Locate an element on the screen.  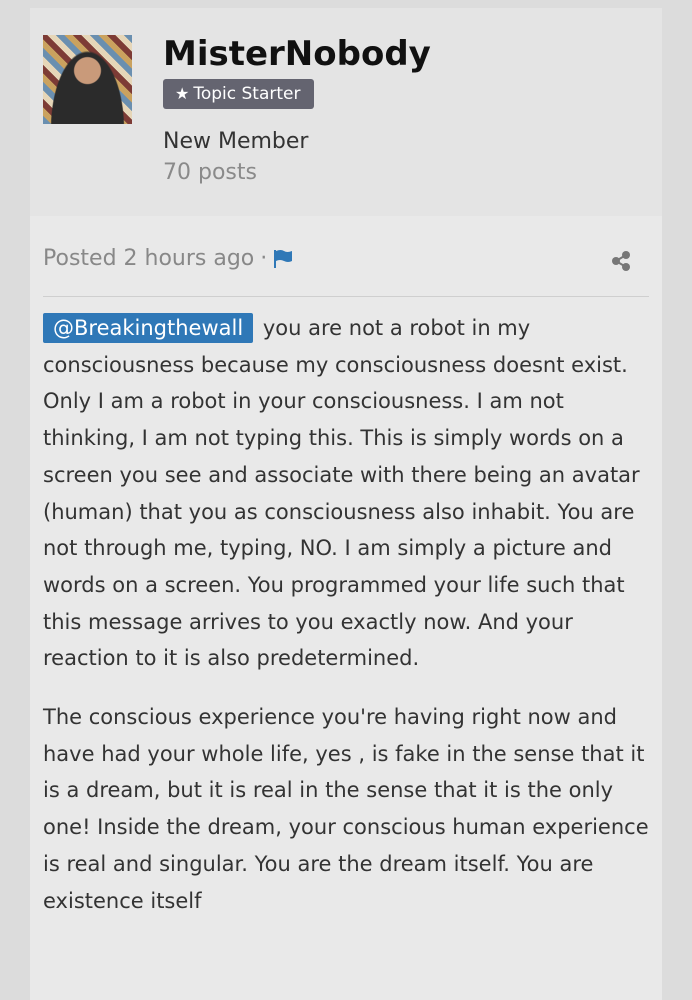
star-icon: ★ is located at coordinates (182, 93).